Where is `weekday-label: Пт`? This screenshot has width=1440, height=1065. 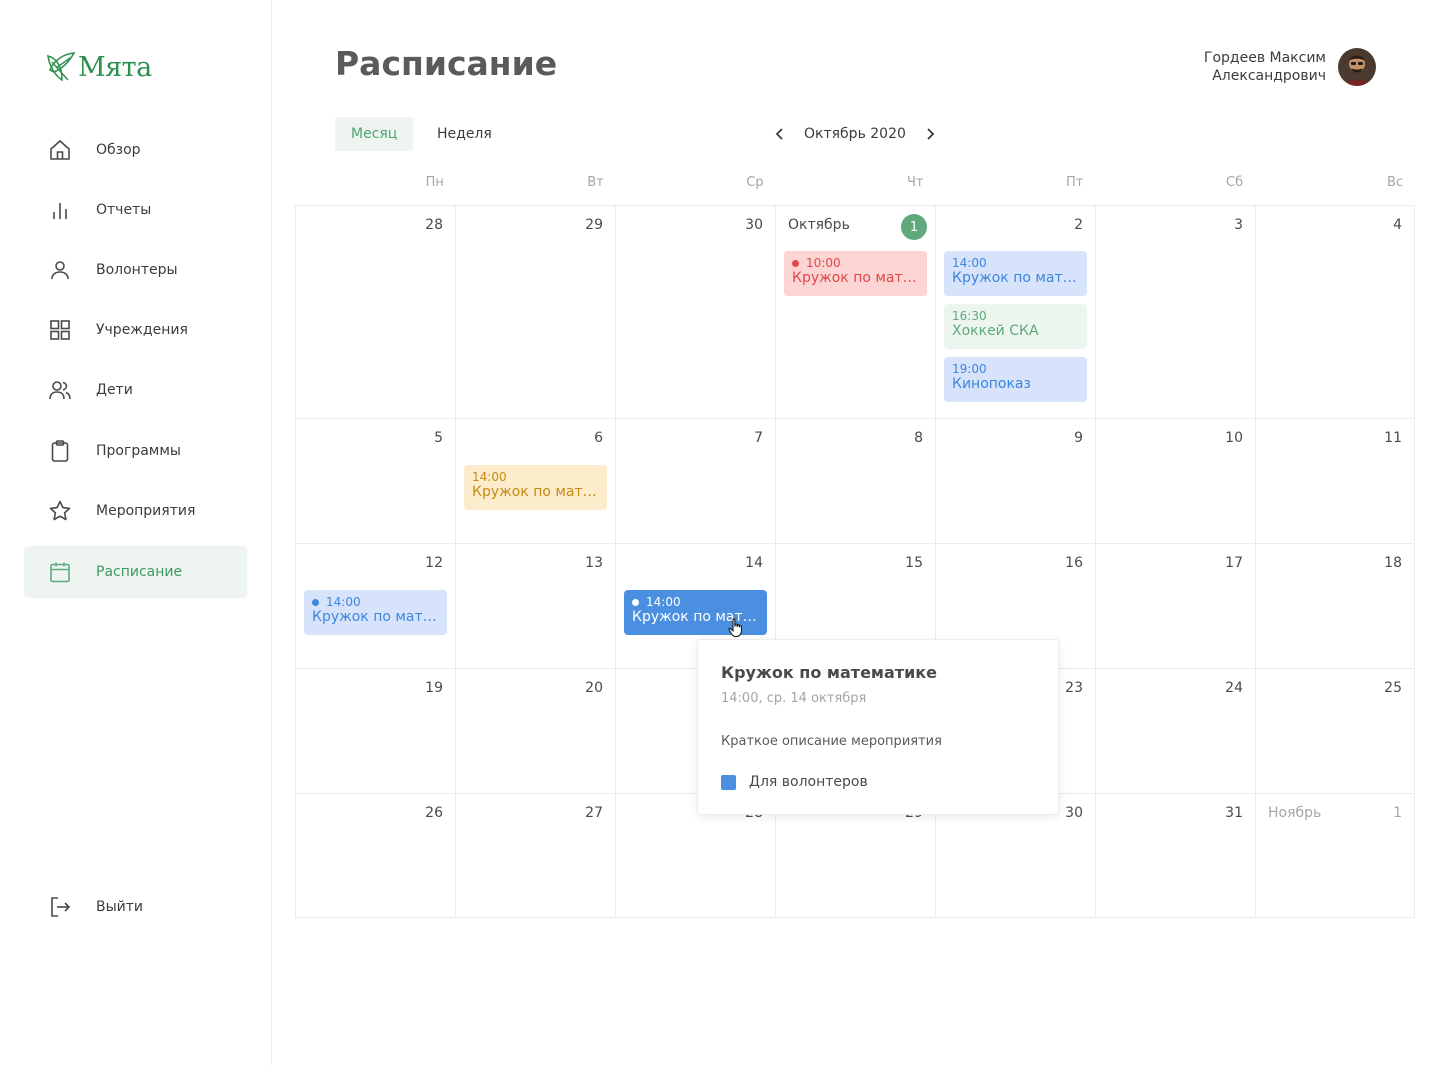 weekday-label: Пт is located at coordinates (1074, 182).